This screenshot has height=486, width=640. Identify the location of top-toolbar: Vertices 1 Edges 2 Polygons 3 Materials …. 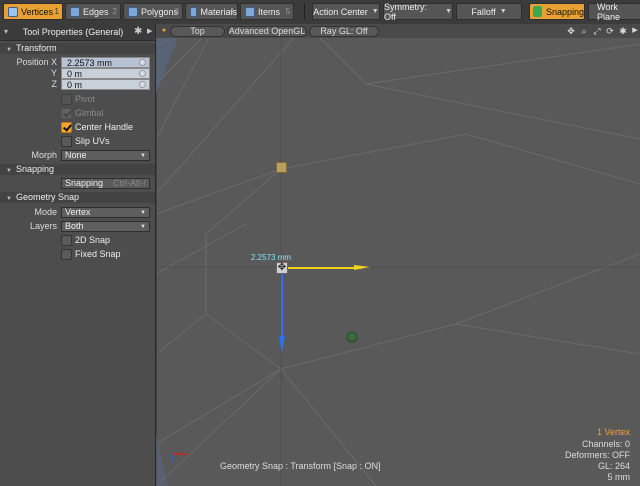
(320, 12).